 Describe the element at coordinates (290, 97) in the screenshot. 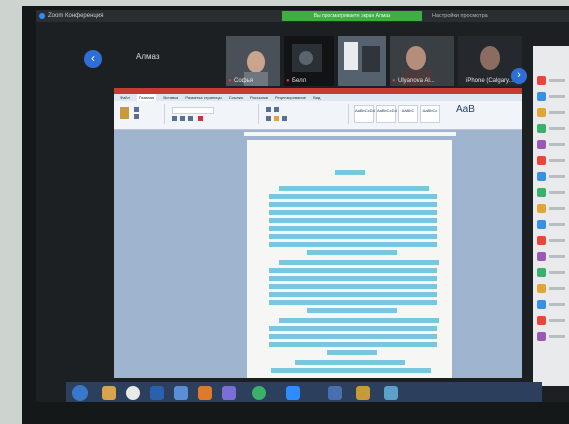

I see `tab-review: Рецензирование` at that location.